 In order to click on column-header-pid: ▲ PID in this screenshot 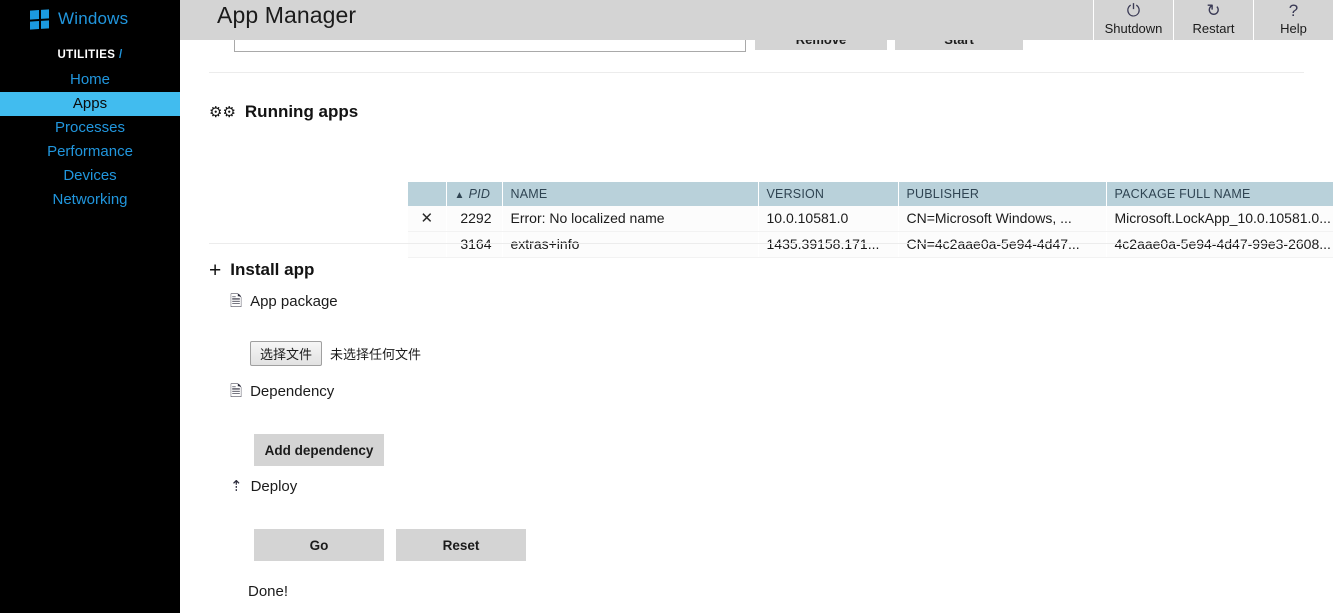, I will do `click(474, 194)`.